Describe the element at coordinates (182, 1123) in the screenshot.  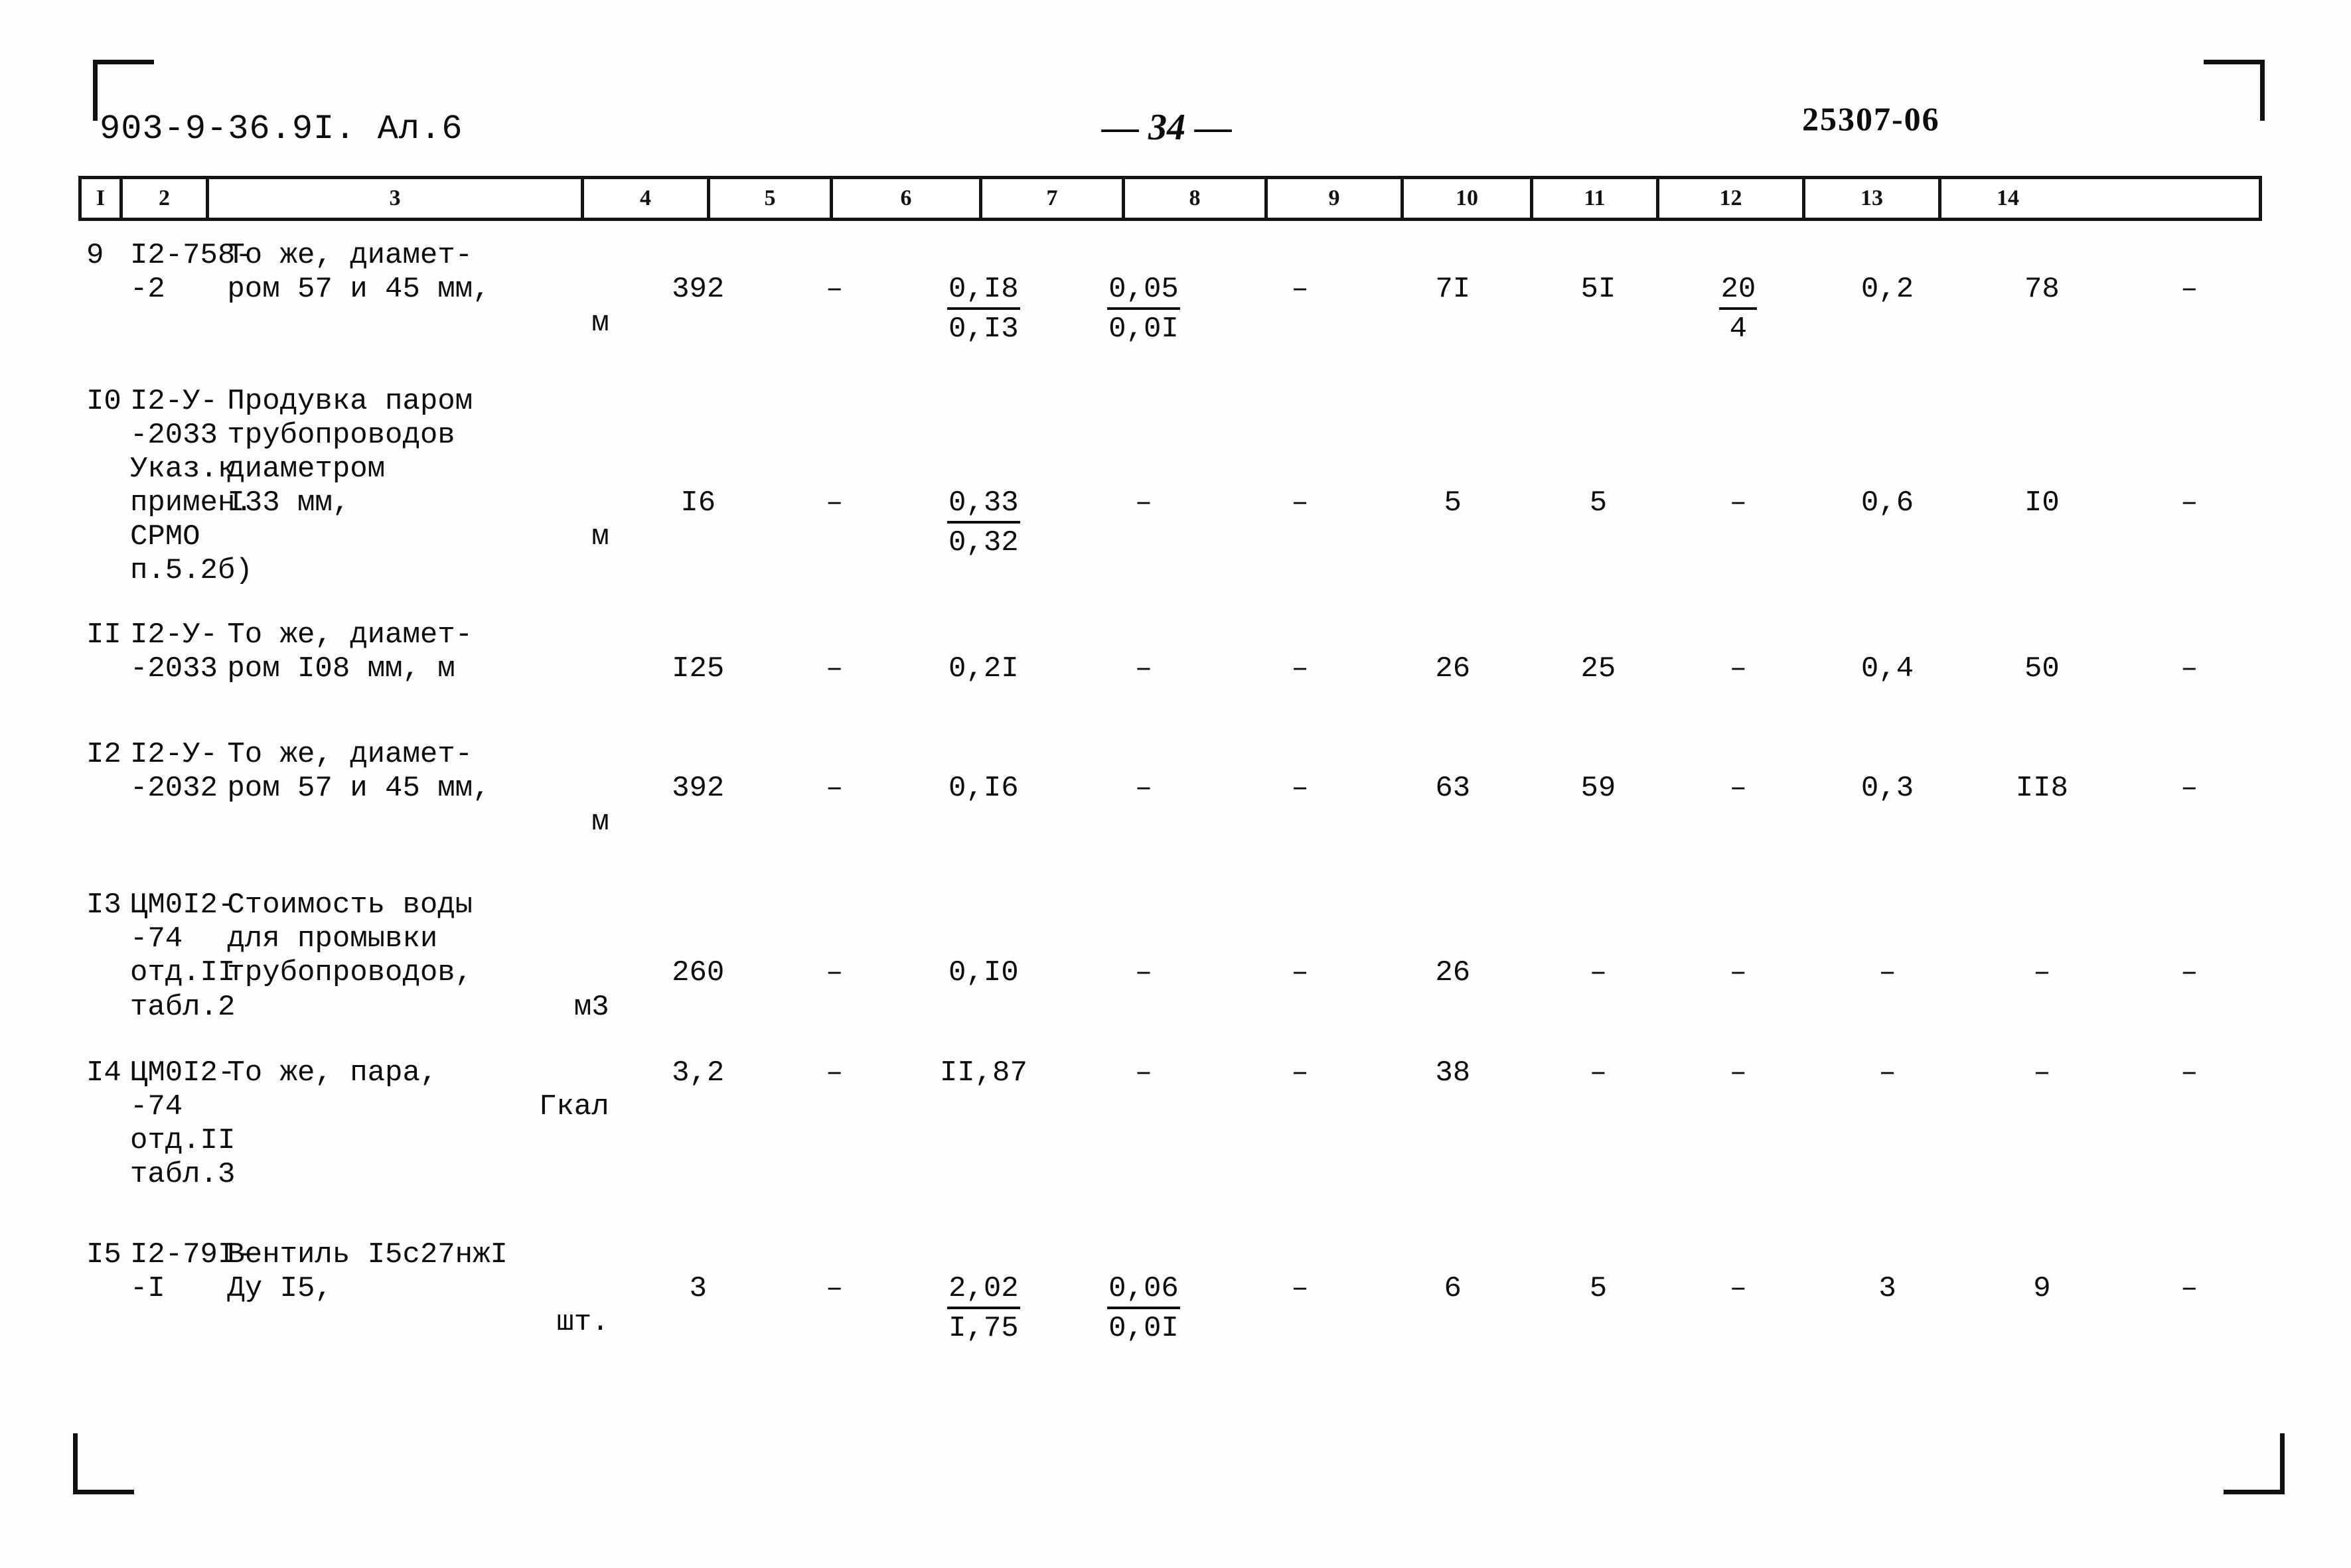
I see `row-norm-code: ЦМ0I2- -74 отд.II табл.3` at that location.